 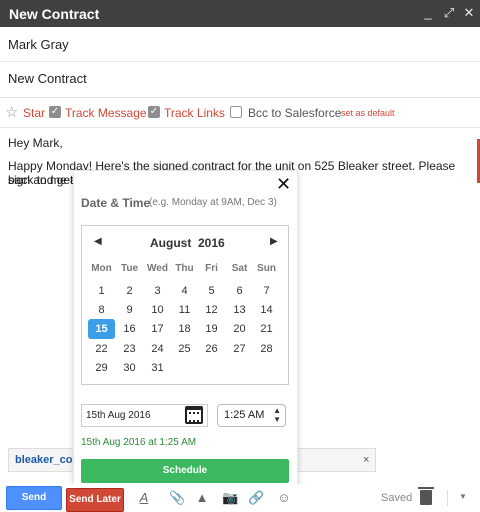 What do you see at coordinates (129, 368) in the screenshot?
I see `calendar-day: 30` at bounding box center [129, 368].